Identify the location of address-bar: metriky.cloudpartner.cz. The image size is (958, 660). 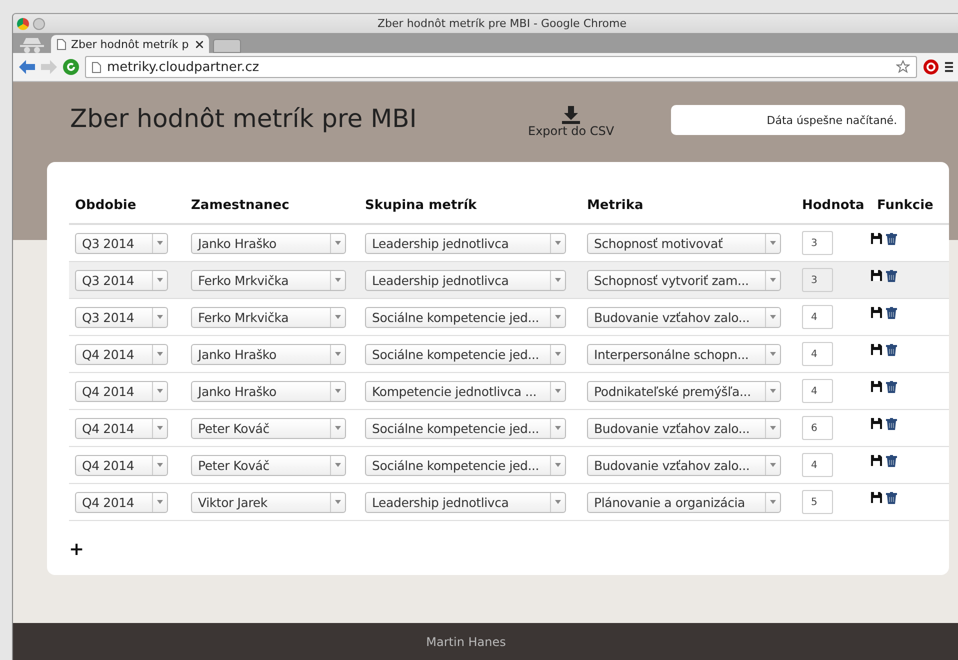
(501, 67).